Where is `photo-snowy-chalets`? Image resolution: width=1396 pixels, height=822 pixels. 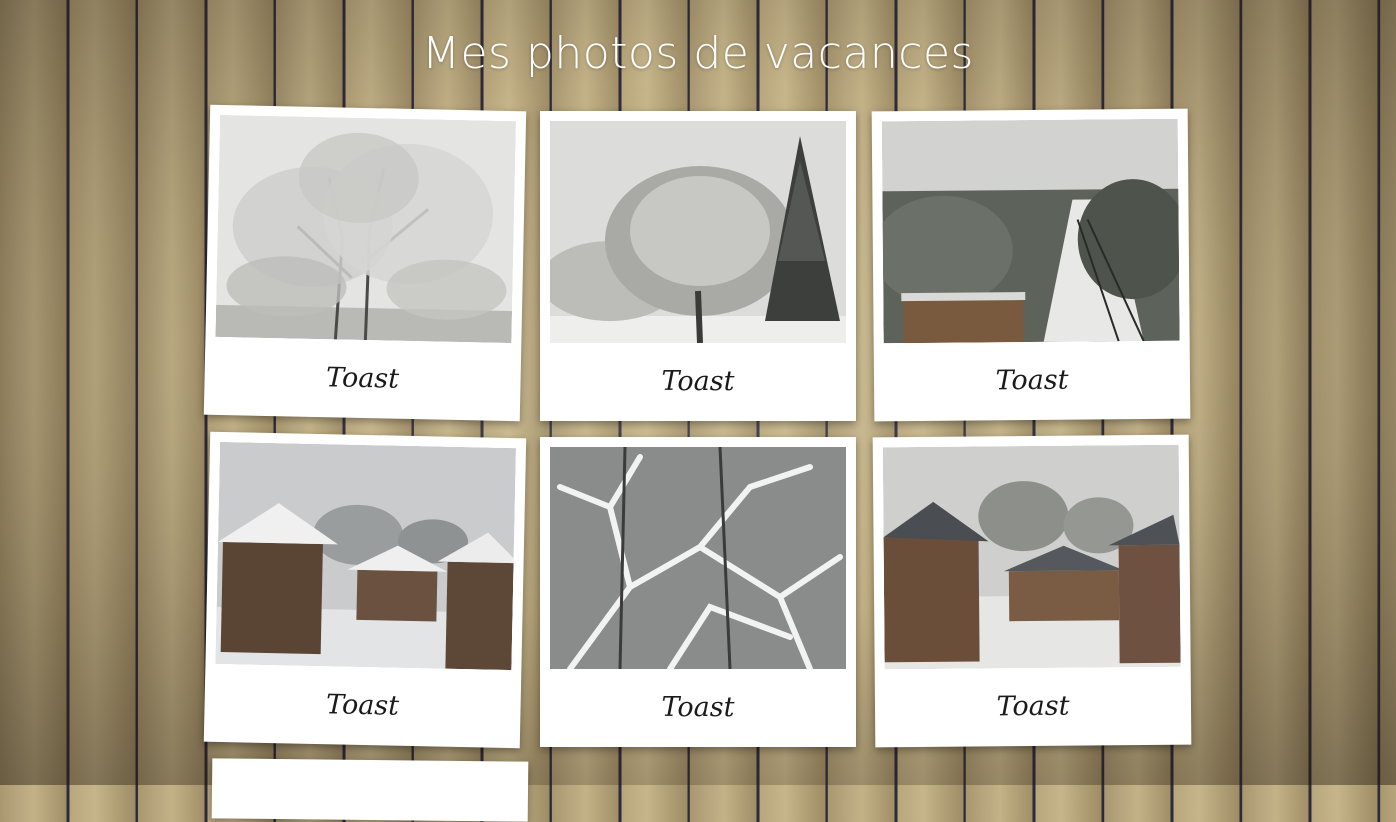
photo-snowy-chalets is located at coordinates (1031, 557).